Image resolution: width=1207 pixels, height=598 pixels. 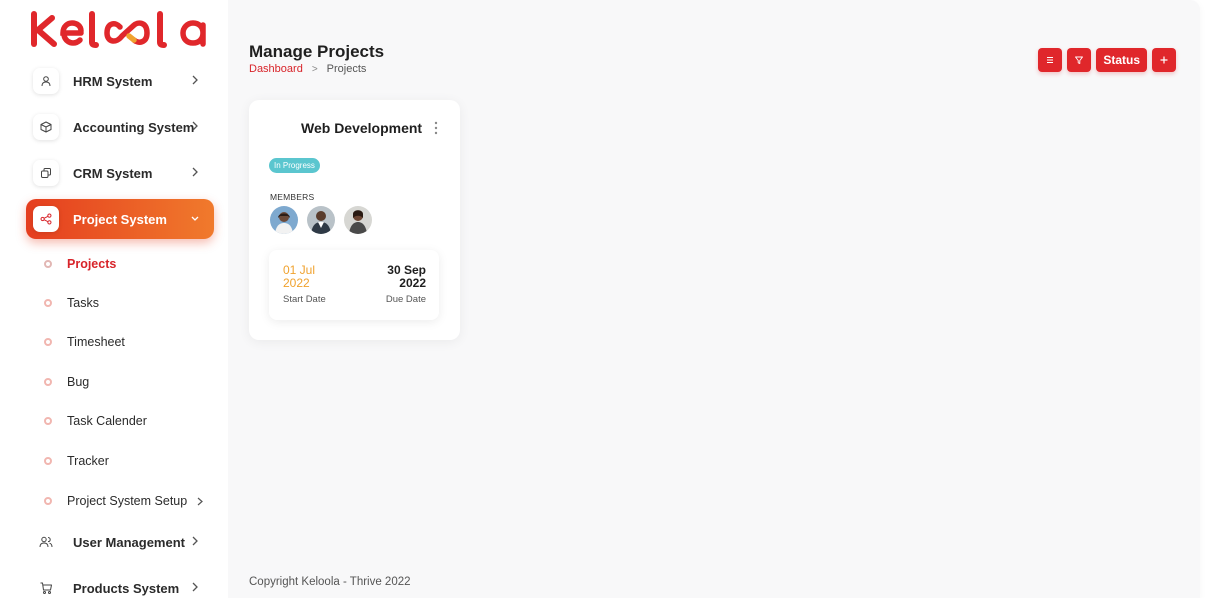 What do you see at coordinates (83, 303) in the screenshot?
I see `sidebar-subitem-label: Tasks` at bounding box center [83, 303].